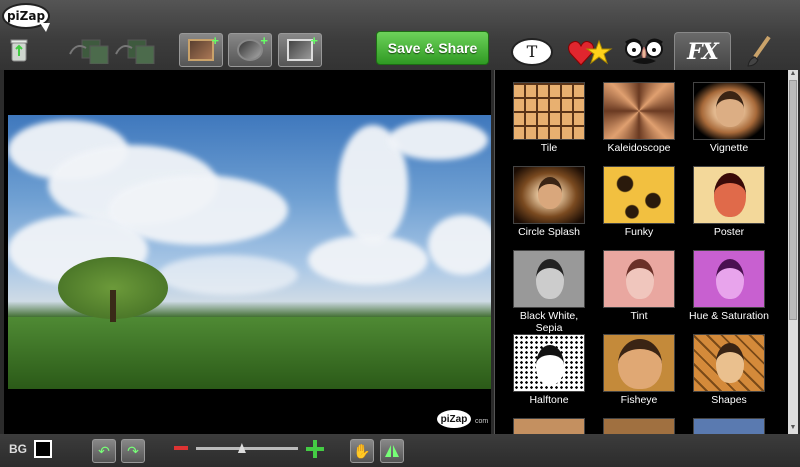  I want to click on undo-redo-group, so click(113, 50).